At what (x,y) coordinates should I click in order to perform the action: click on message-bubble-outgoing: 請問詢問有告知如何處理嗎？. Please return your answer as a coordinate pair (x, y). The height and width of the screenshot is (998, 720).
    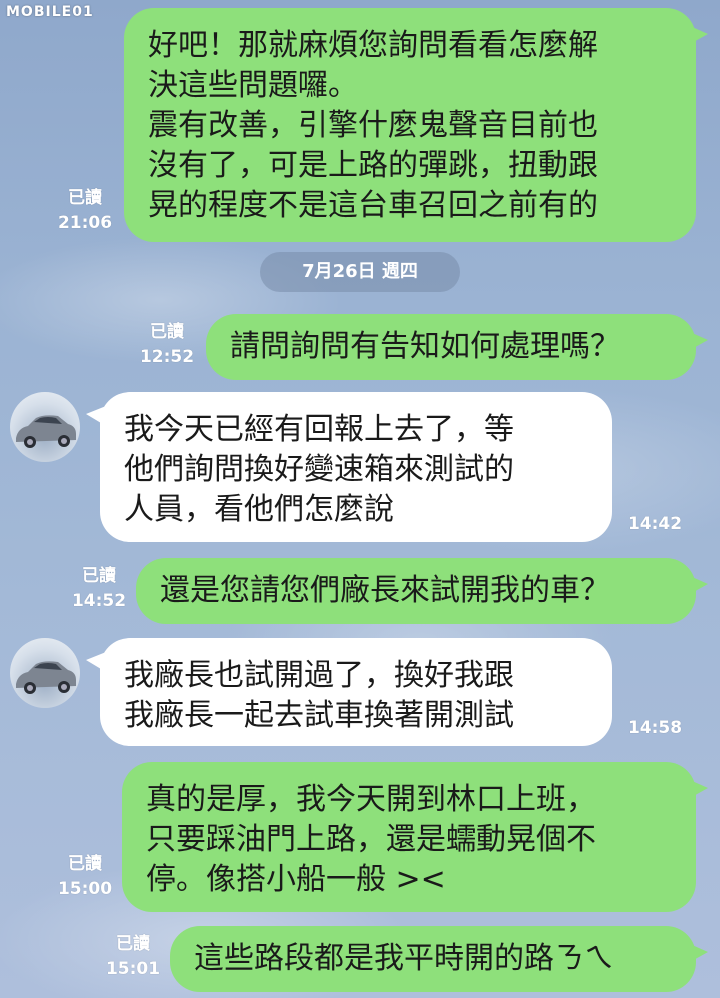
    Looking at the image, I should click on (457, 347).